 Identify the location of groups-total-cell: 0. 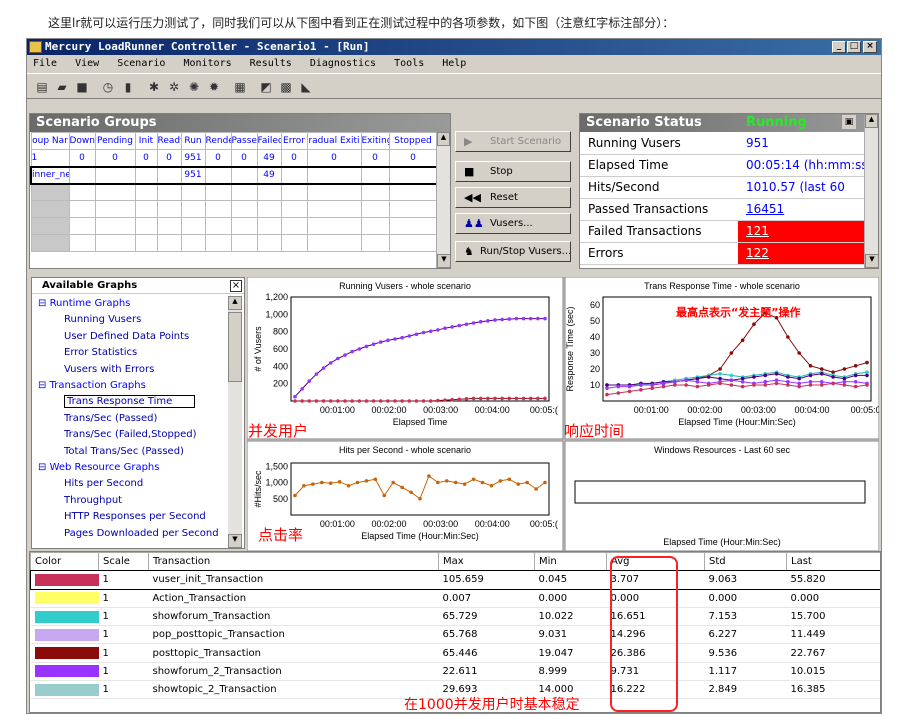
(413, 158).